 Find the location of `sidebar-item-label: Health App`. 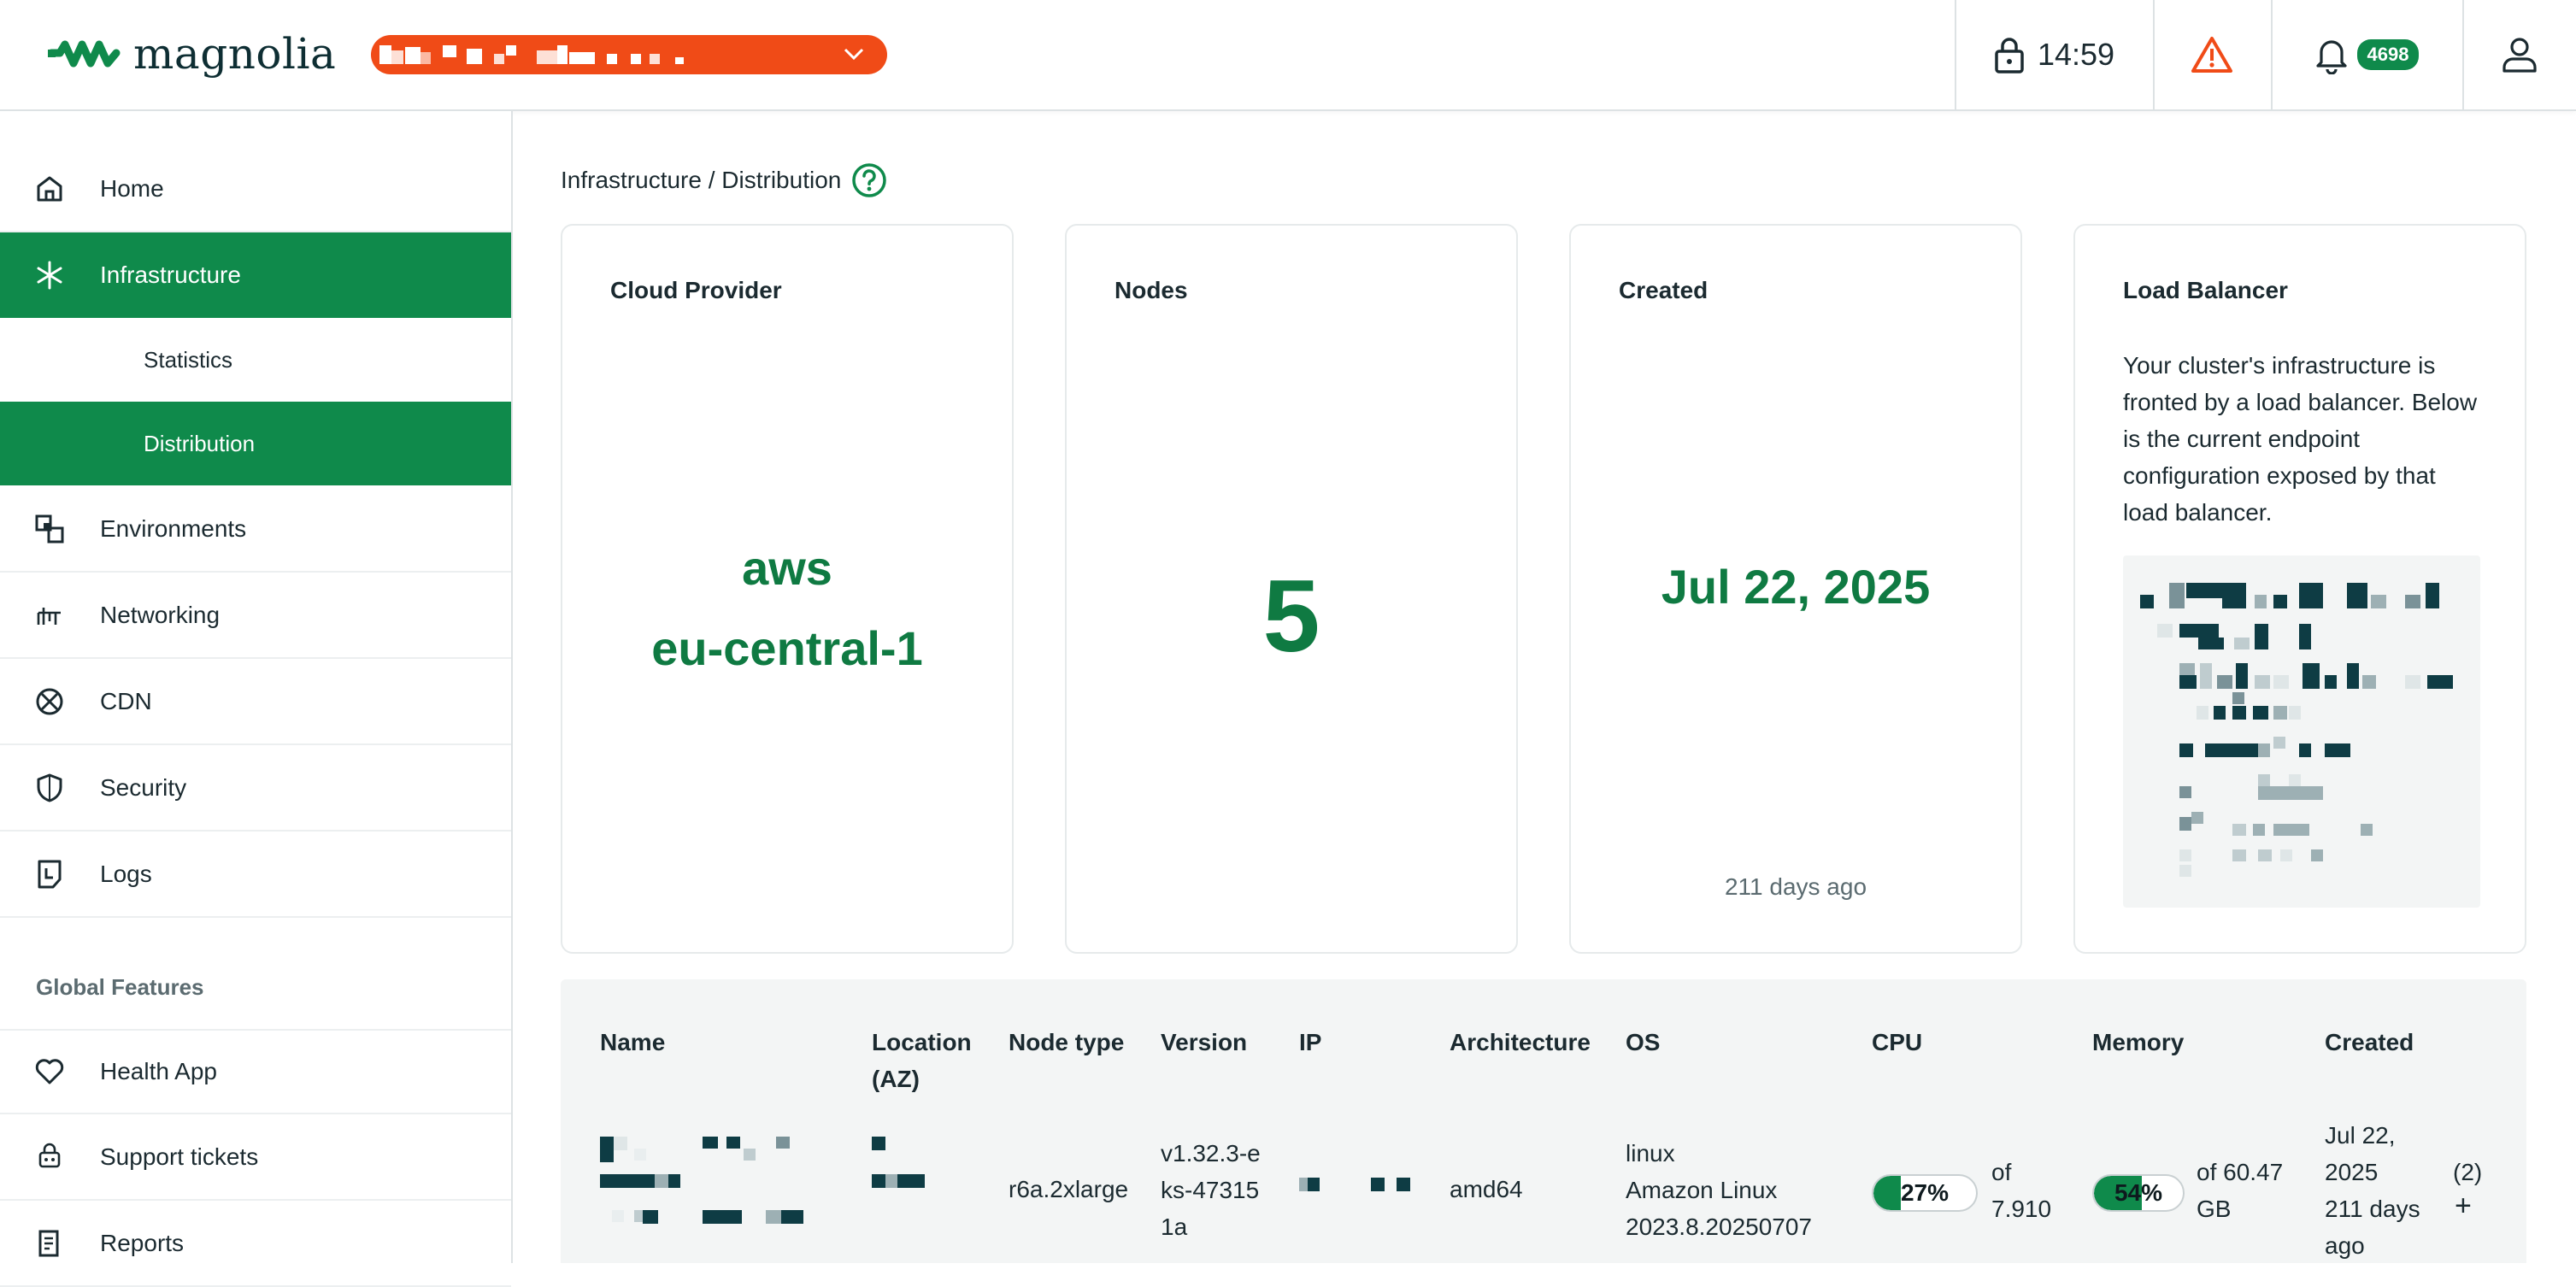

sidebar-item-label: Health App is located at coordinates (158, 1071).